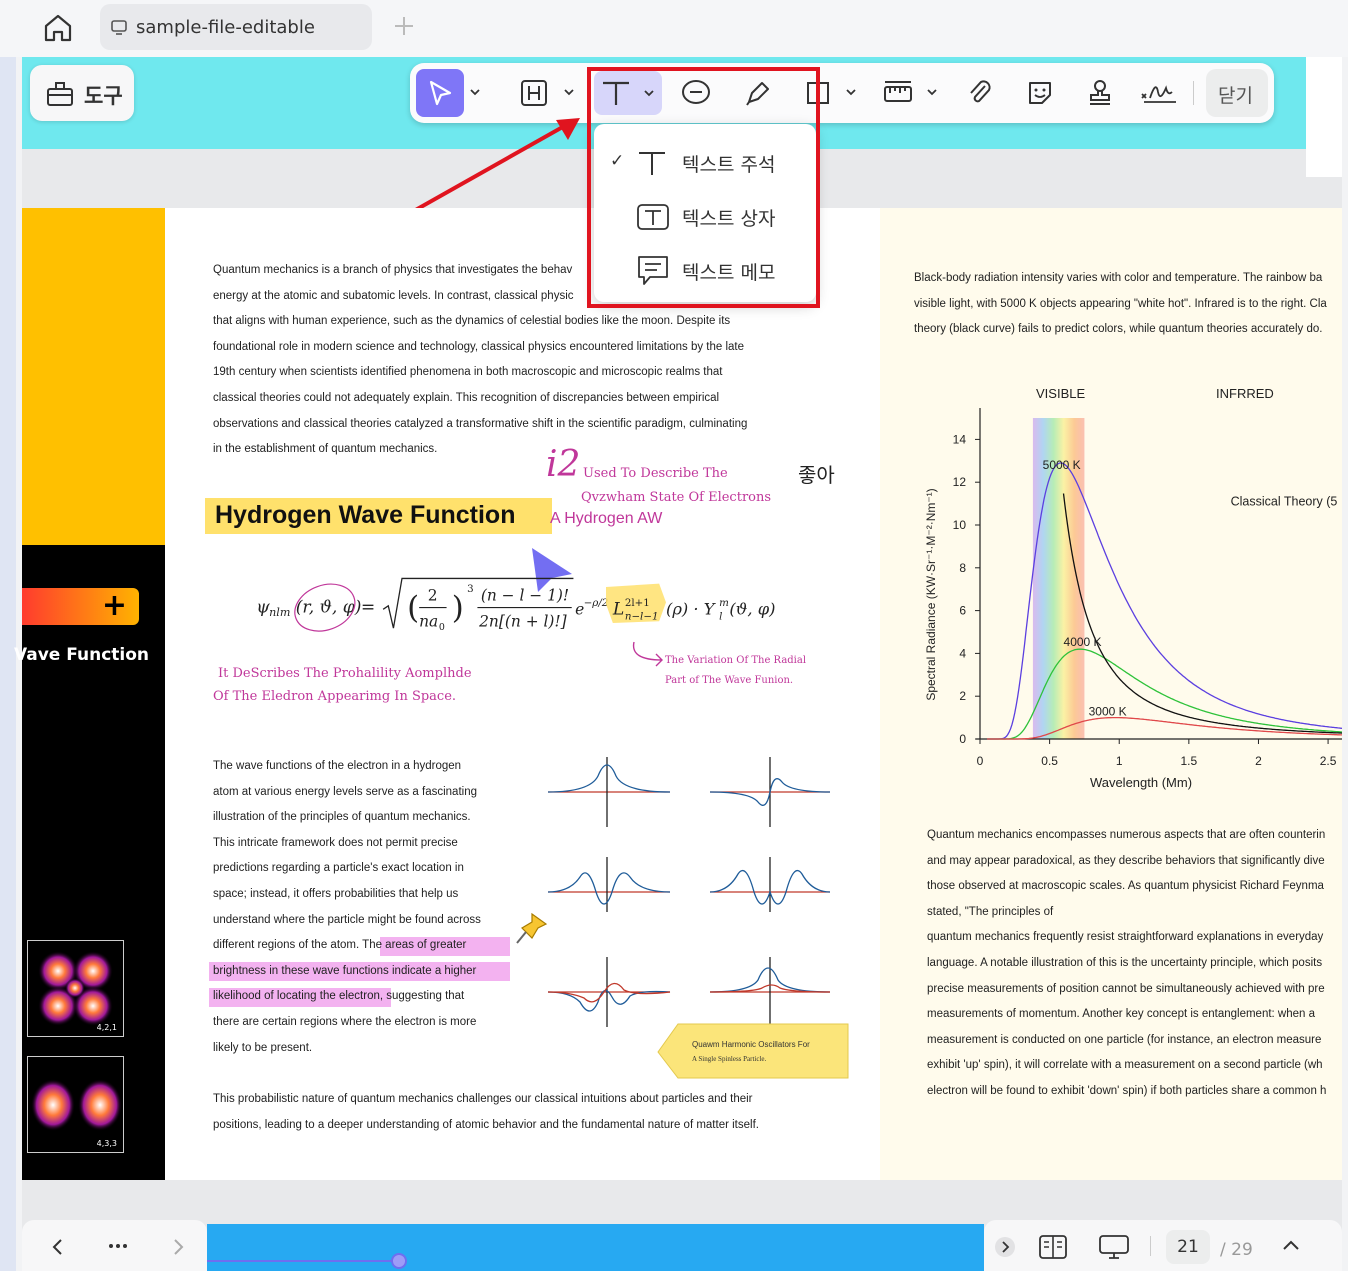 This screenshot has height=1271, width=1348. What do you see at coordinates (58, 1247) in the screenshot?
I see `chevron-left-icon` at bounding box center [58, 1247].